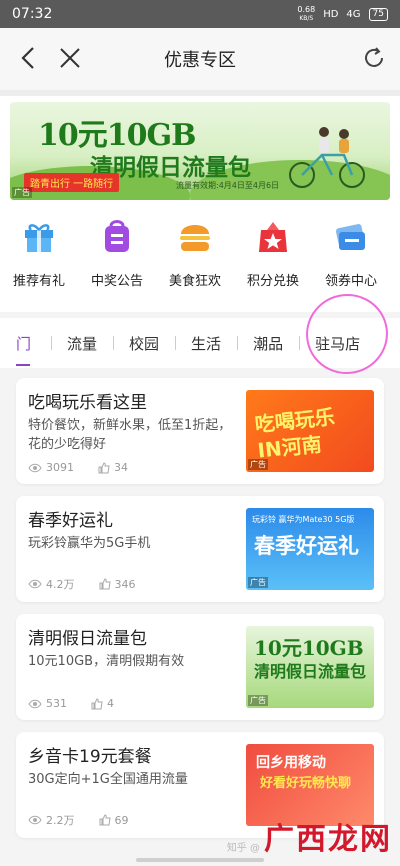 The height and width of the screenshot is (866, 400). I want to click on status-indicators: 0.68 KB/S HD 4G 75, so click(342, 14).